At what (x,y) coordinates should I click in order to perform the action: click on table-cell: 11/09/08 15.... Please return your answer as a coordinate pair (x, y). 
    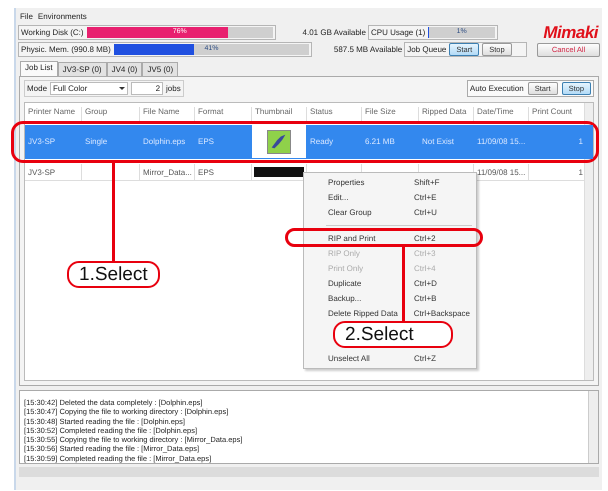
    Looking at the image, I should click on (501, 142).